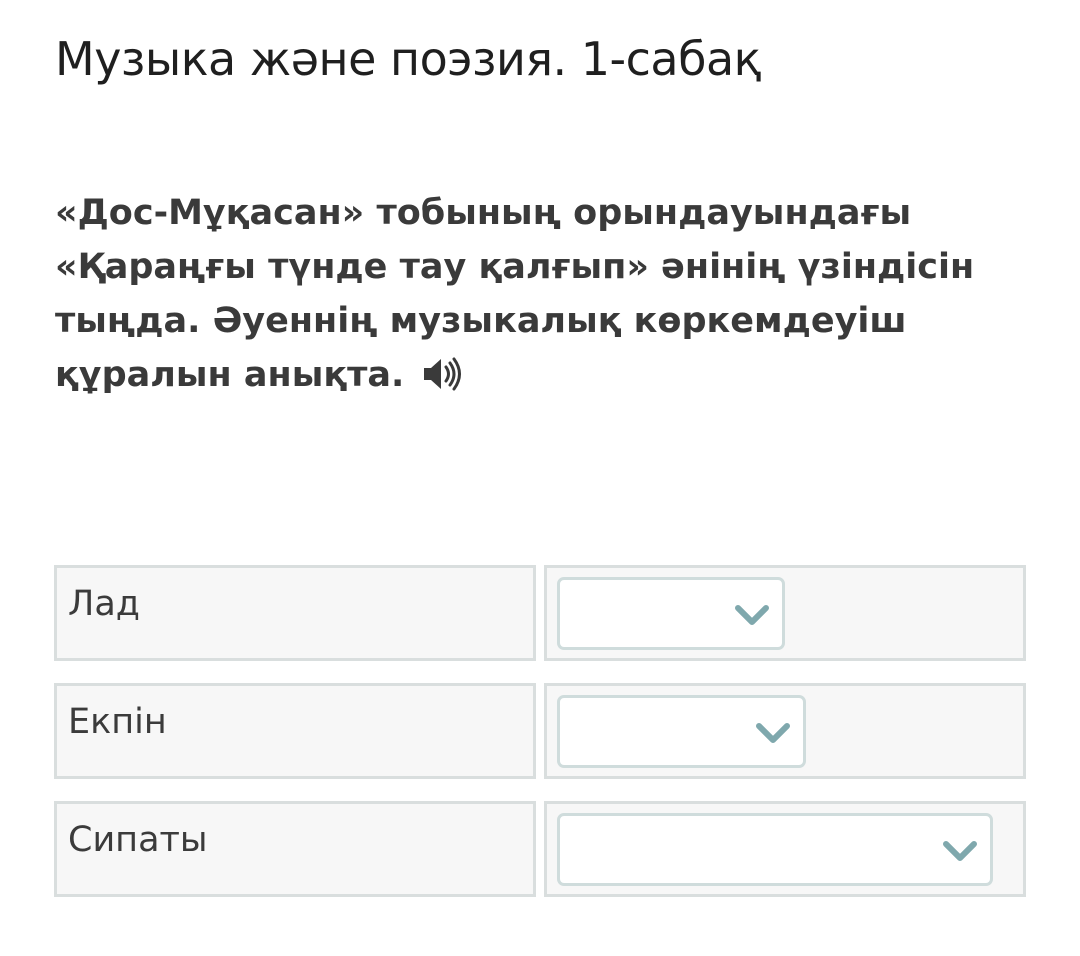 The image size is (1080, 956). I want to click on row-label-cell: Сипаты, so click(295, 849).